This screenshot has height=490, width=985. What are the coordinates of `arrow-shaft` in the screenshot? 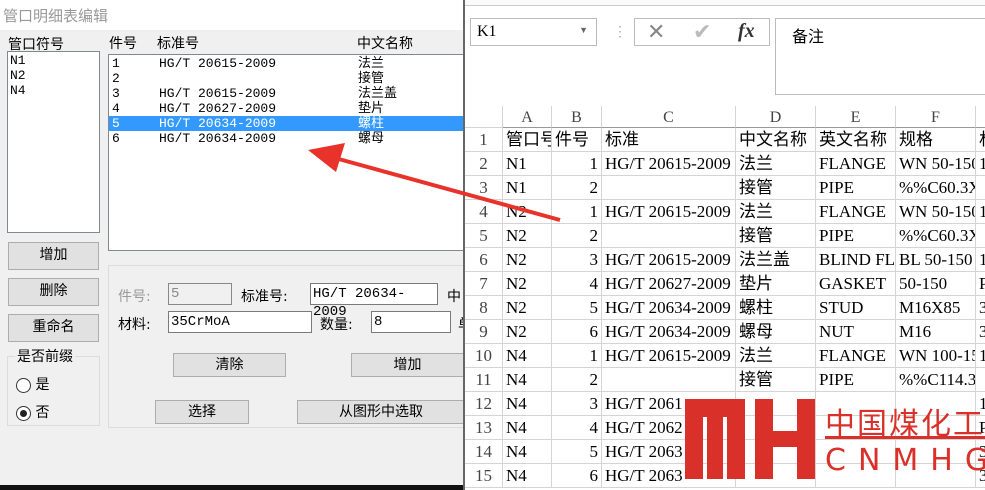 It's located at (447, 189).